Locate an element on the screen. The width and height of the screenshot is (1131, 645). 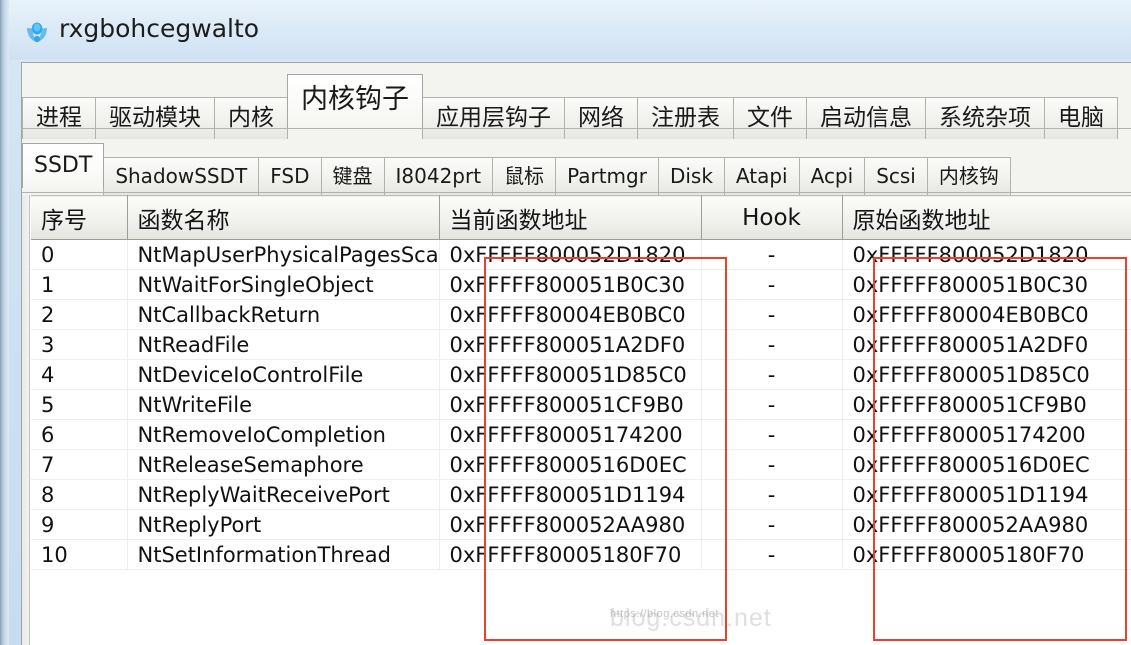
cell-function-name: NtCallbackReturn is located at coordinates (283, 314).